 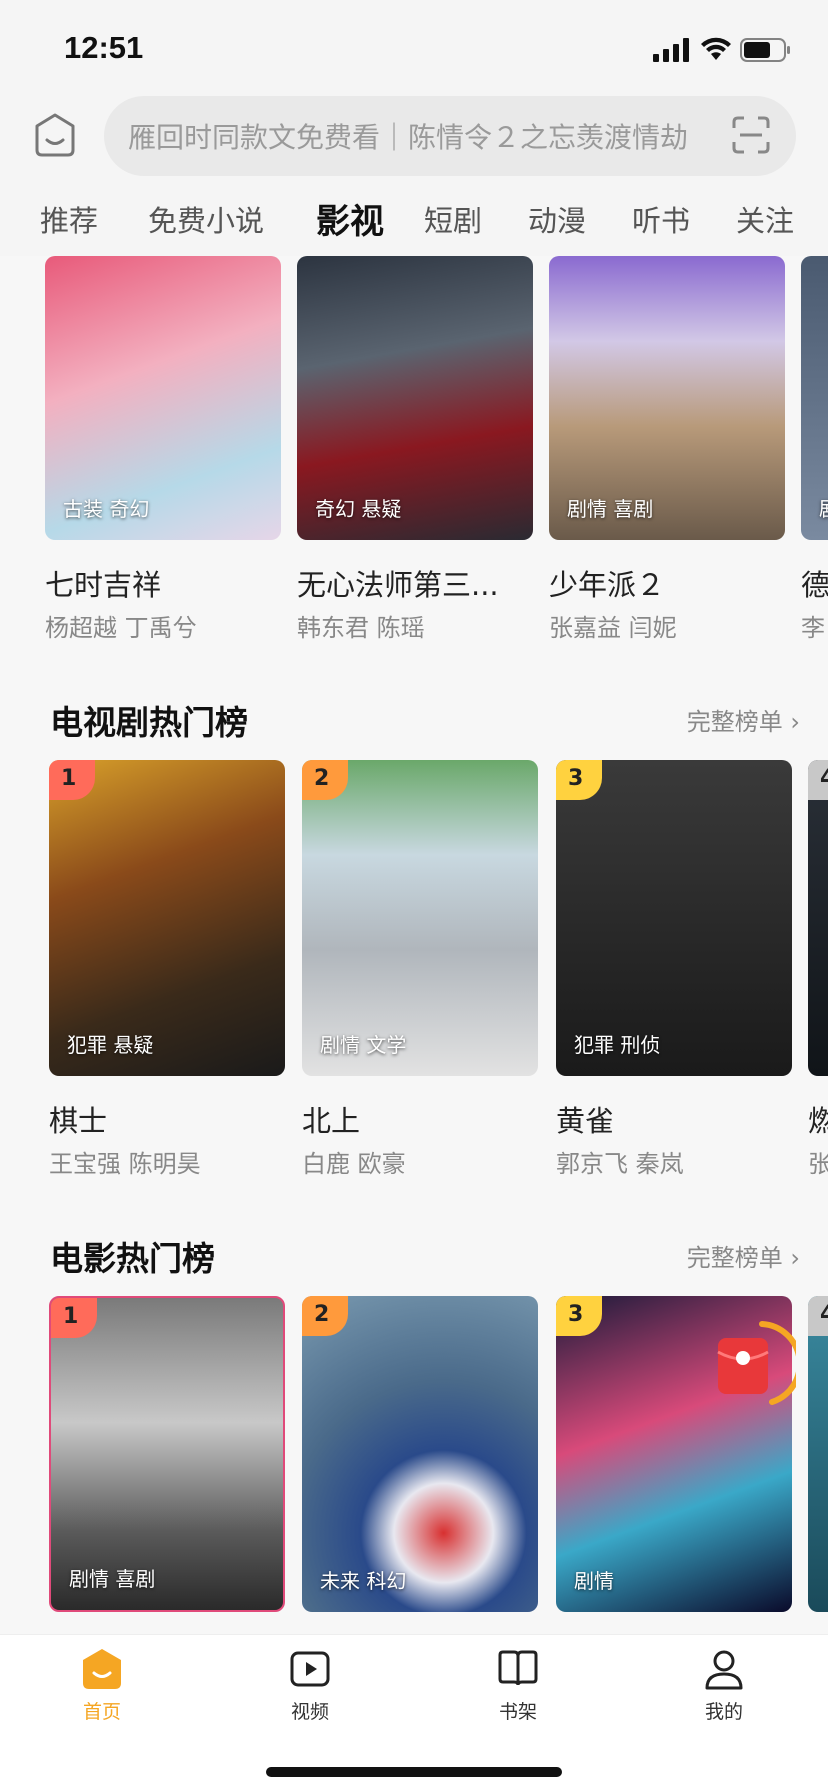 I want to click on card-cast: 郭京飞 秦岚, so click(x=620, y=1164).